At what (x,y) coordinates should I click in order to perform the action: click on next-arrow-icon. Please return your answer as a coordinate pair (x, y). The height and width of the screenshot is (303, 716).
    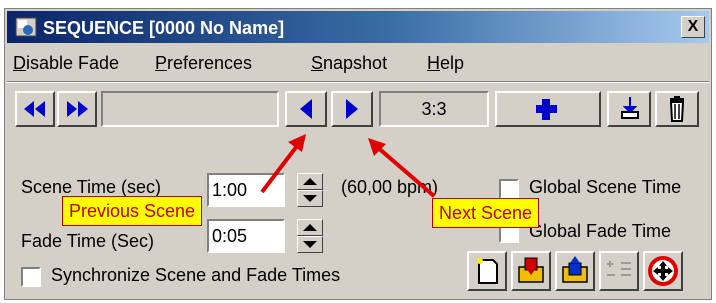
    Looking at the image, I should click on (352, 109).